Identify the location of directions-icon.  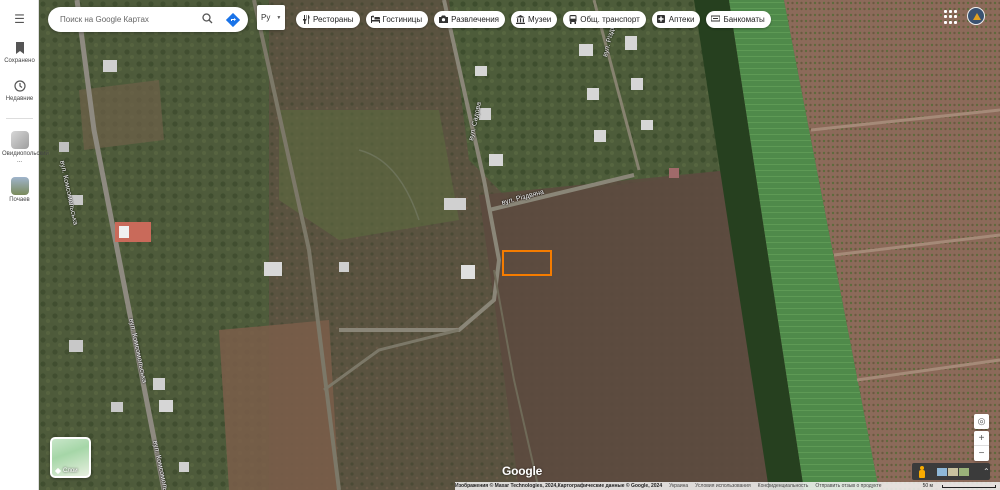
(233, 19).